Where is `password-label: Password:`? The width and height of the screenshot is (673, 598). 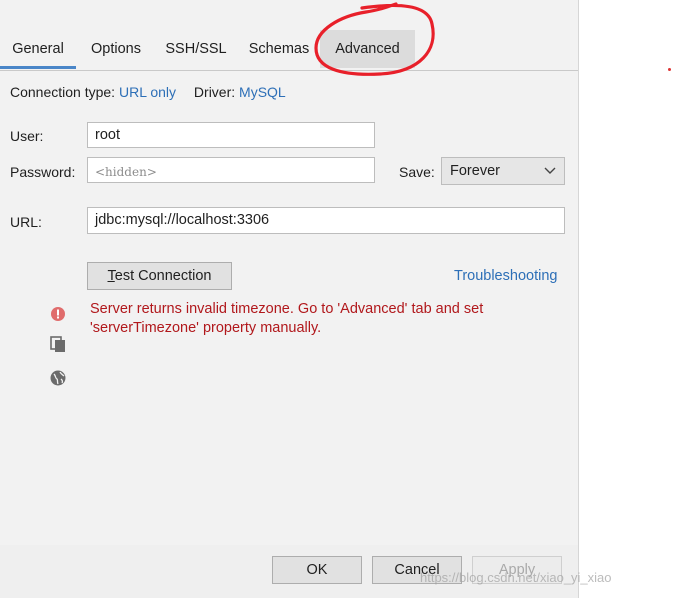 password-label: Password: is located at coordinates (43, 172).